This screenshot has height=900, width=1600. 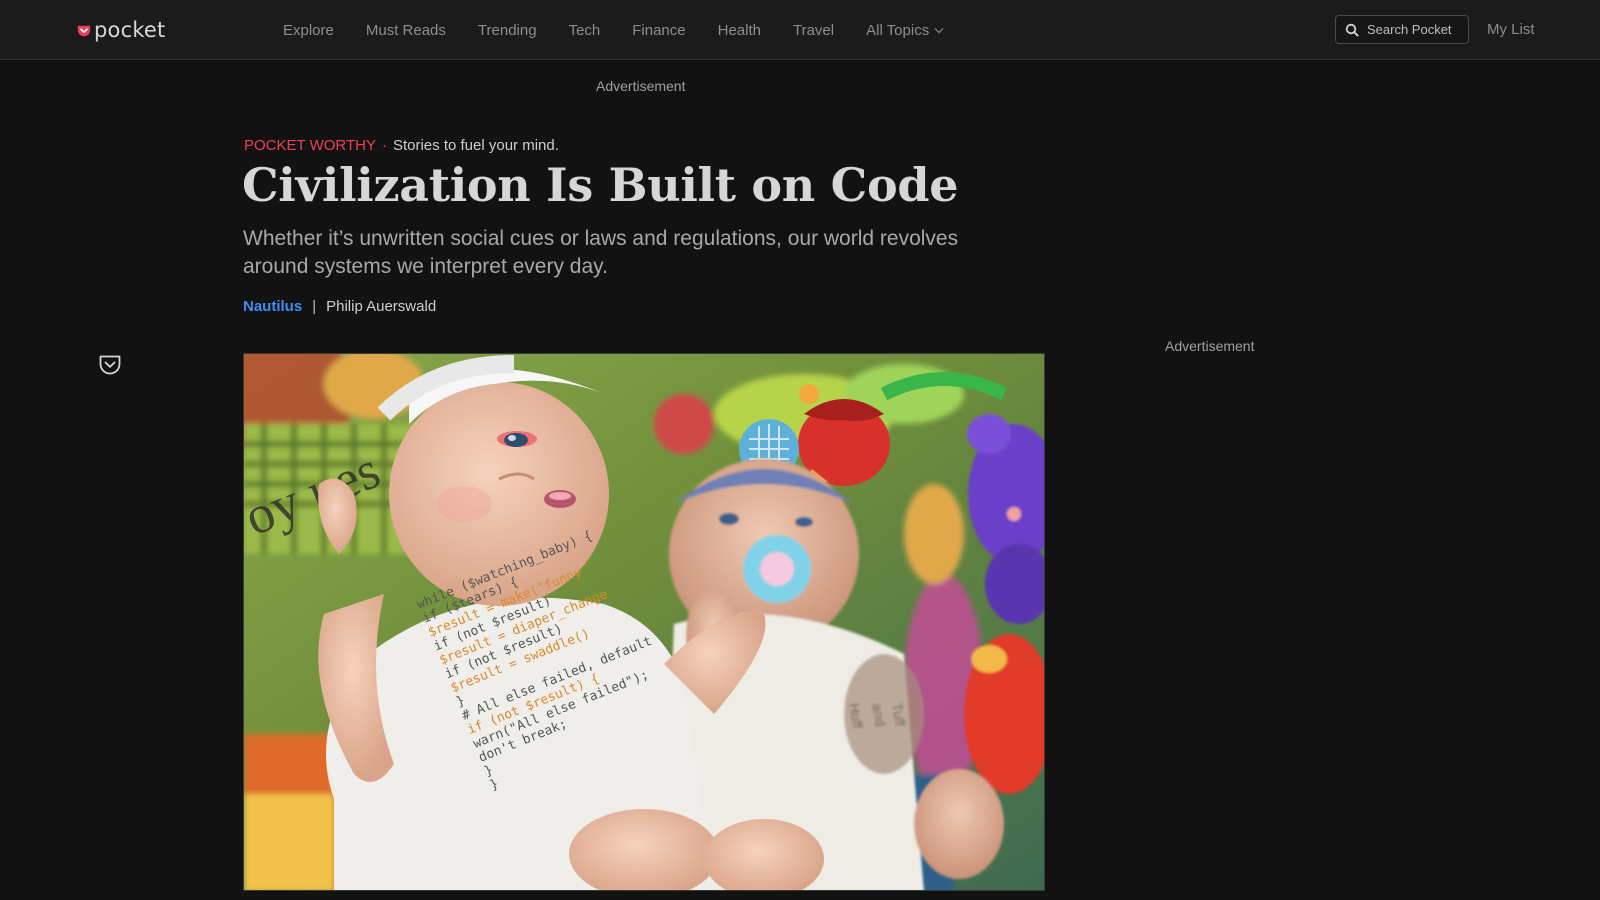 I want to click on pocket-worthy-label: POCKET WORTHY, so click(x=310, y=145).